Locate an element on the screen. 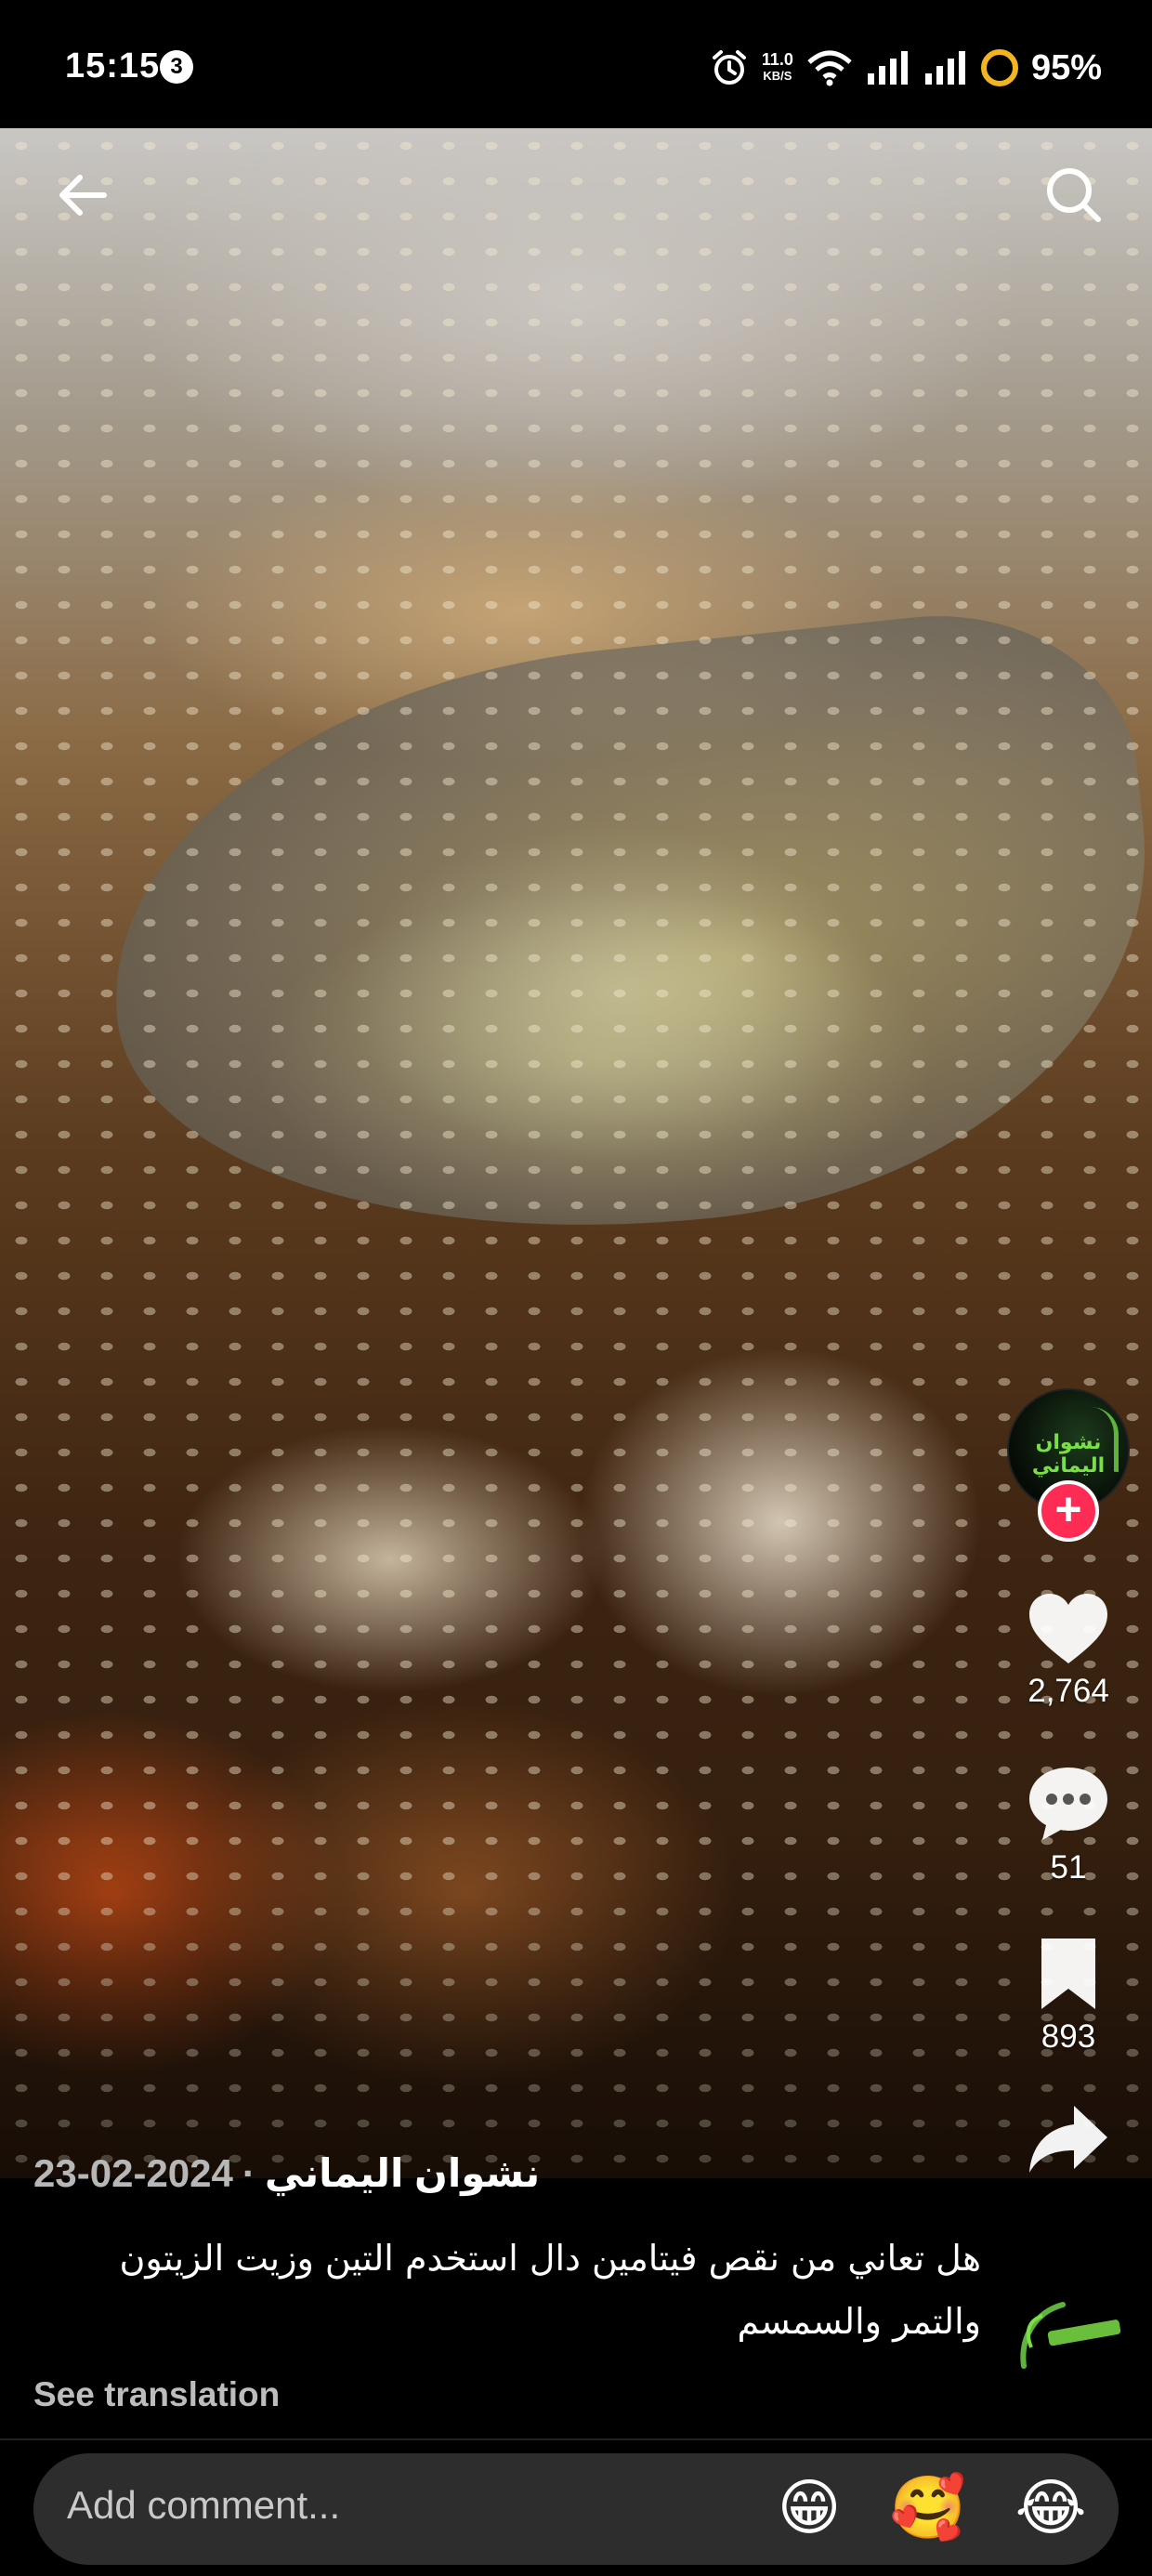  share-arrow-icon is located at coordinates (1068, 2139).